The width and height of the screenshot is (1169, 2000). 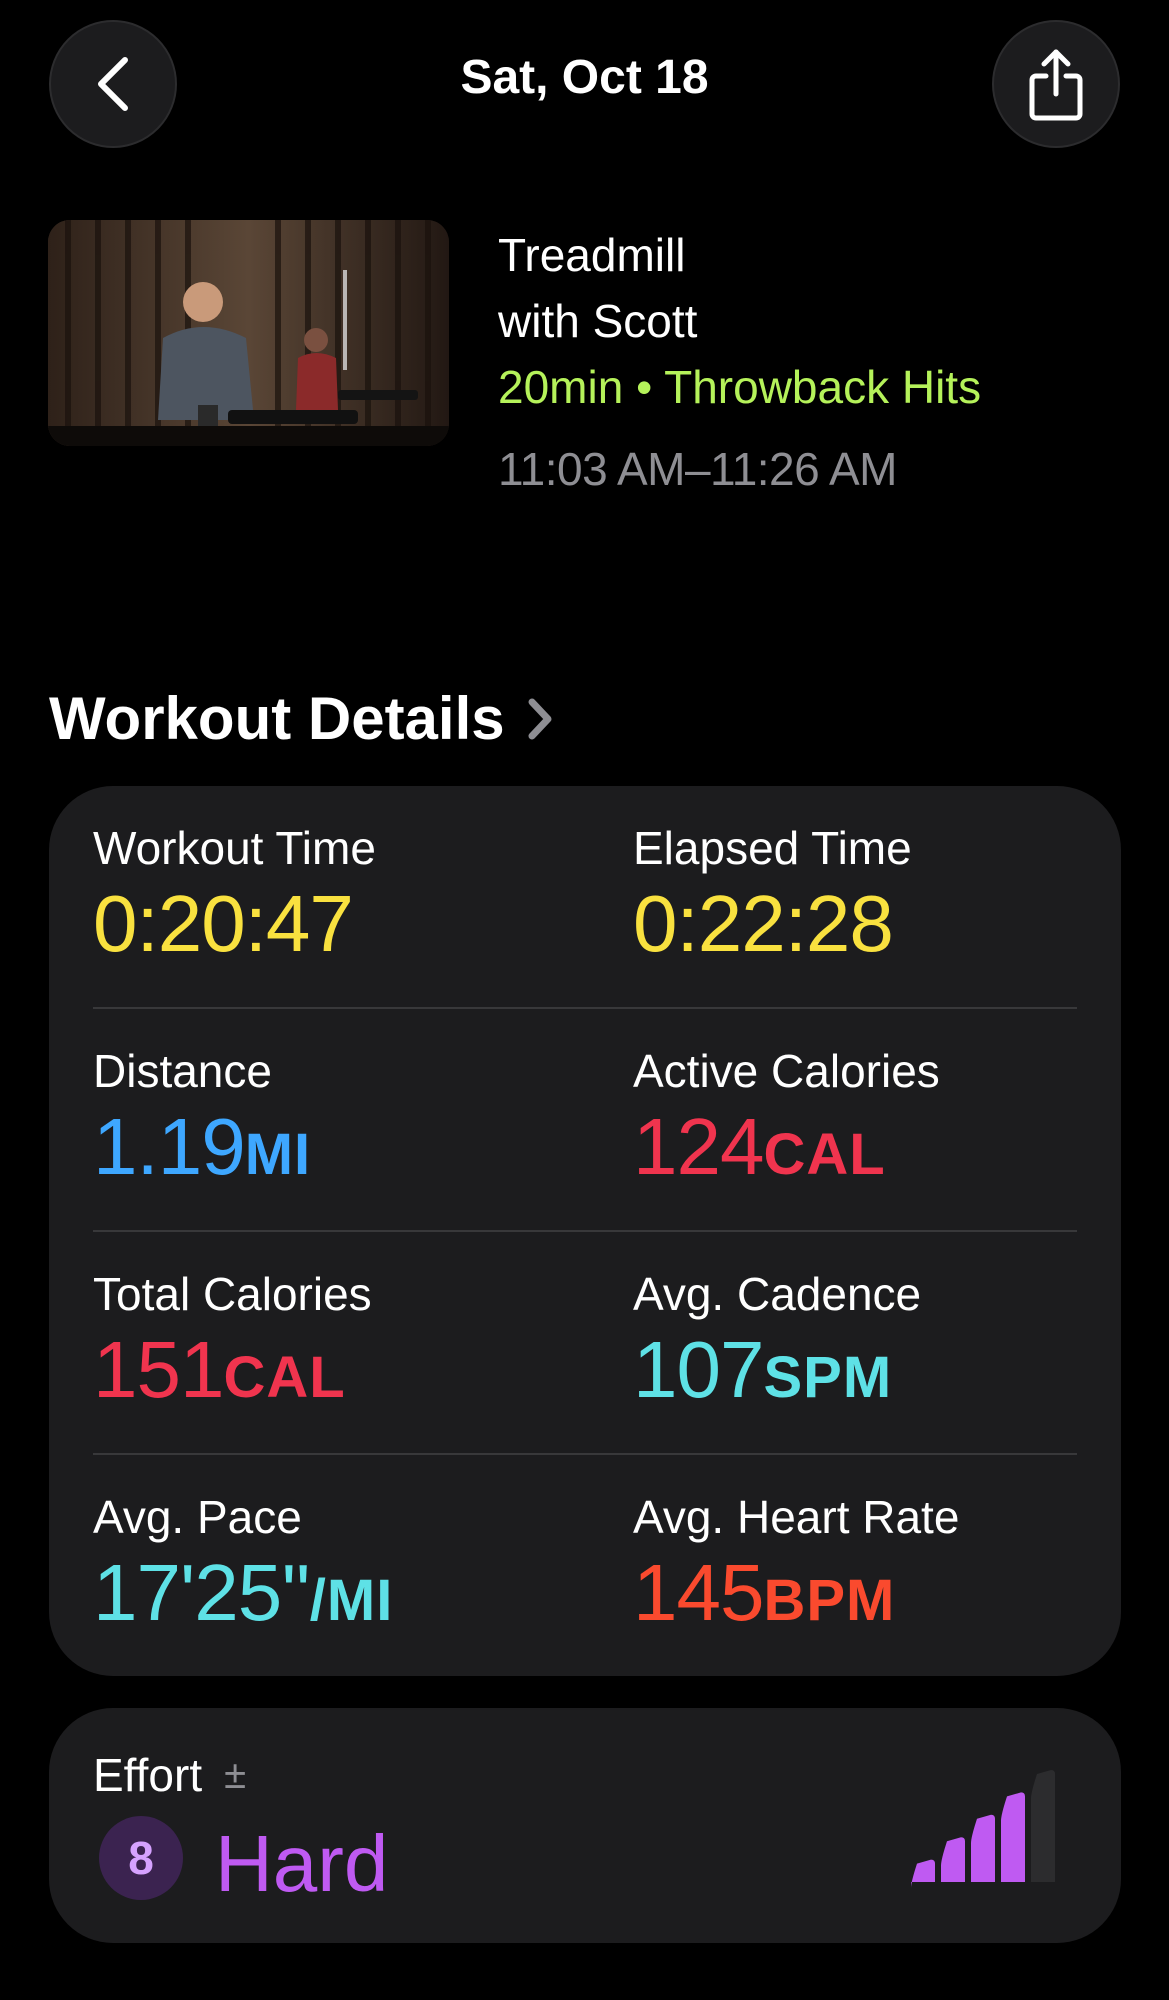 I want to click on instructor-on-treadmill-image, so click(x=248, y=333).